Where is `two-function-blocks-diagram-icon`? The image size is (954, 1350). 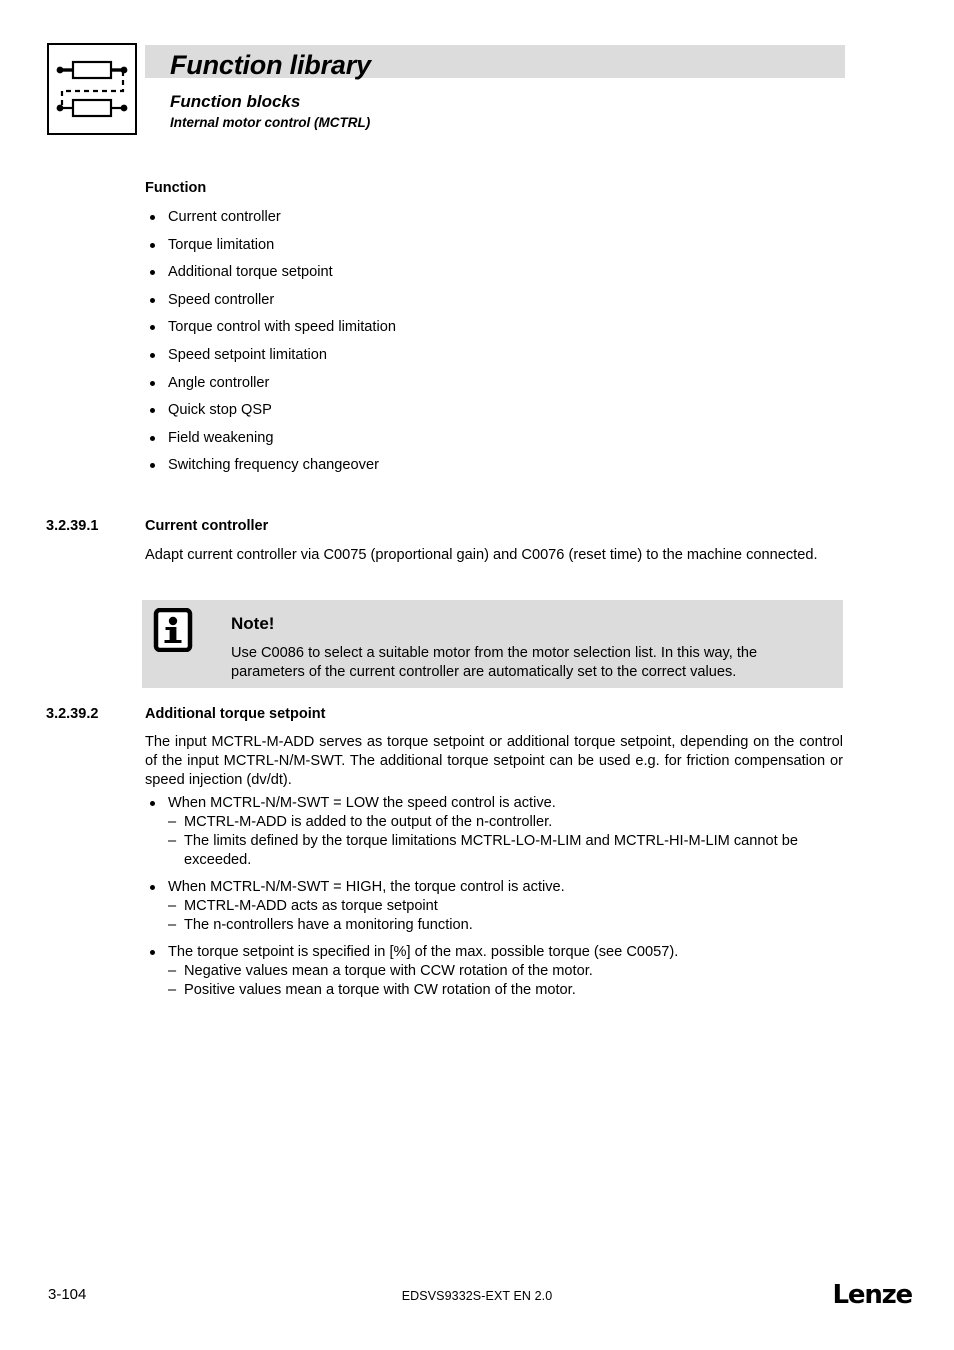 two-function-blocks-diagram-icon is located at coordinates (92, 89).